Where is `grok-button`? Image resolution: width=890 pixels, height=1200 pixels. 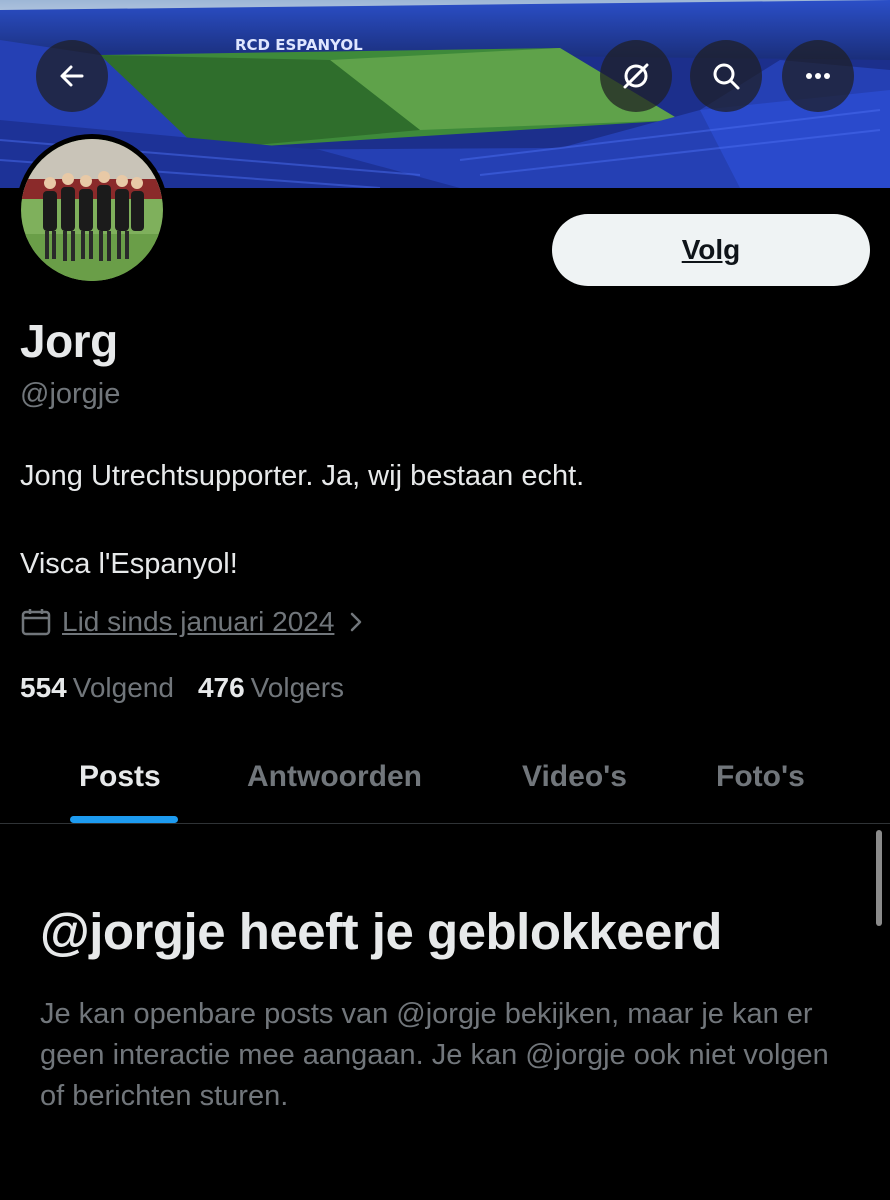
grok-button is located at coordinates (636, 76).